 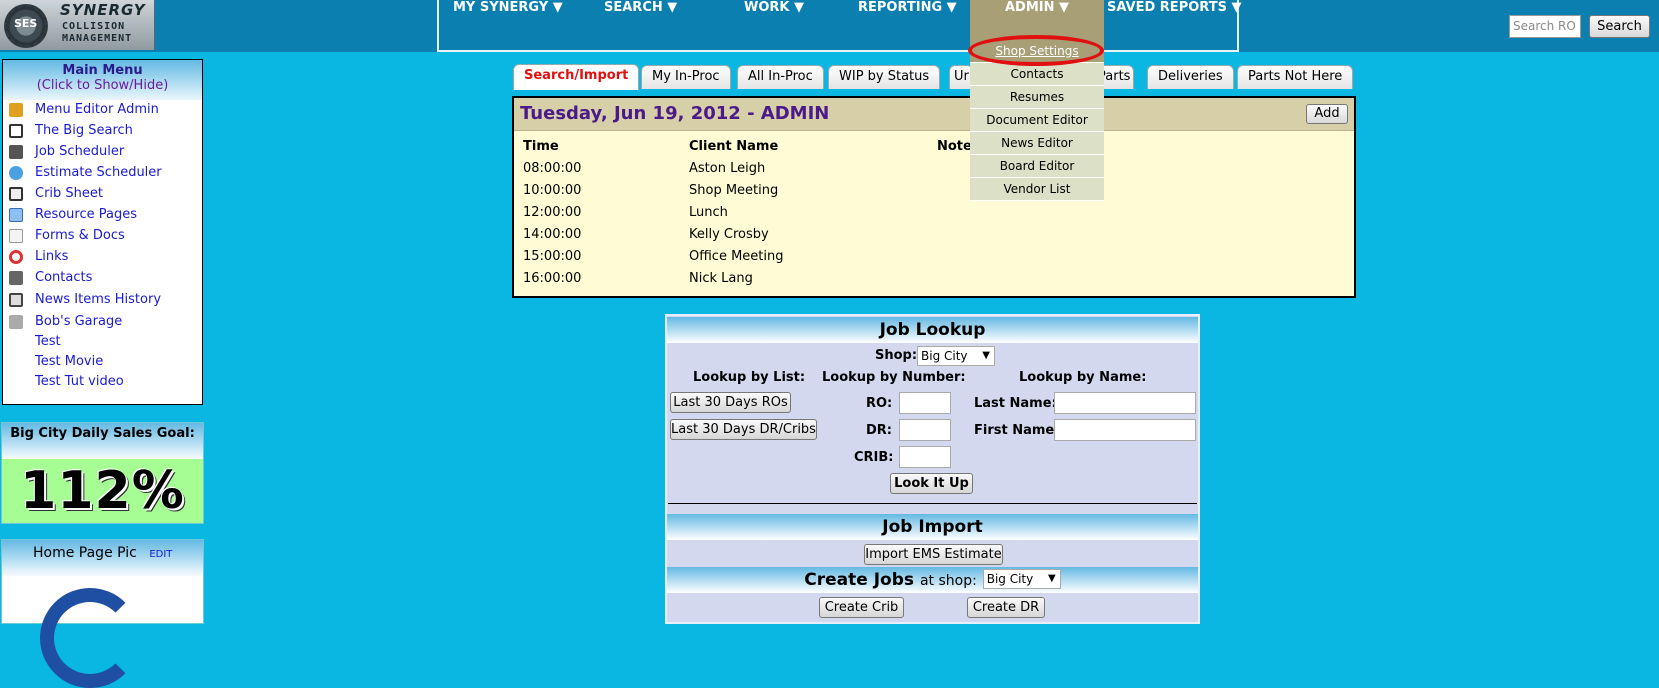 What do you see at coordinates (90, 638) in the screenshot?
I see `refresh-arrows-image` at bounding box center [90, 638].